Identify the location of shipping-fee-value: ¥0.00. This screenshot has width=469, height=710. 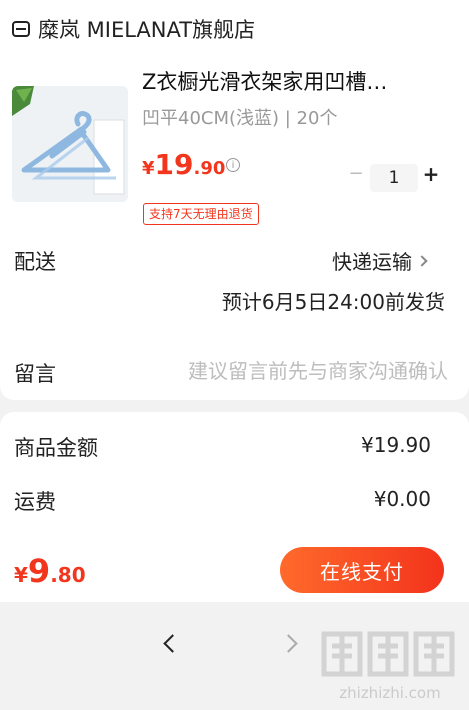
(402, 499).